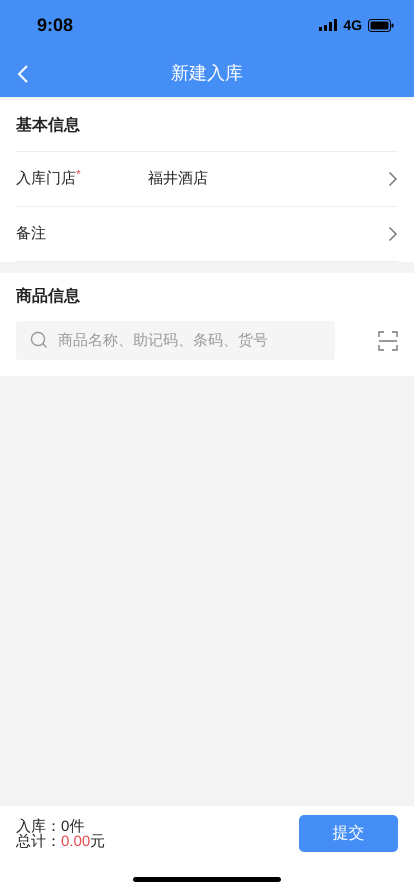 The height and width of the screenshot is (896, 414). I want to click on row-value: 福井酒店, so click(178, 178).